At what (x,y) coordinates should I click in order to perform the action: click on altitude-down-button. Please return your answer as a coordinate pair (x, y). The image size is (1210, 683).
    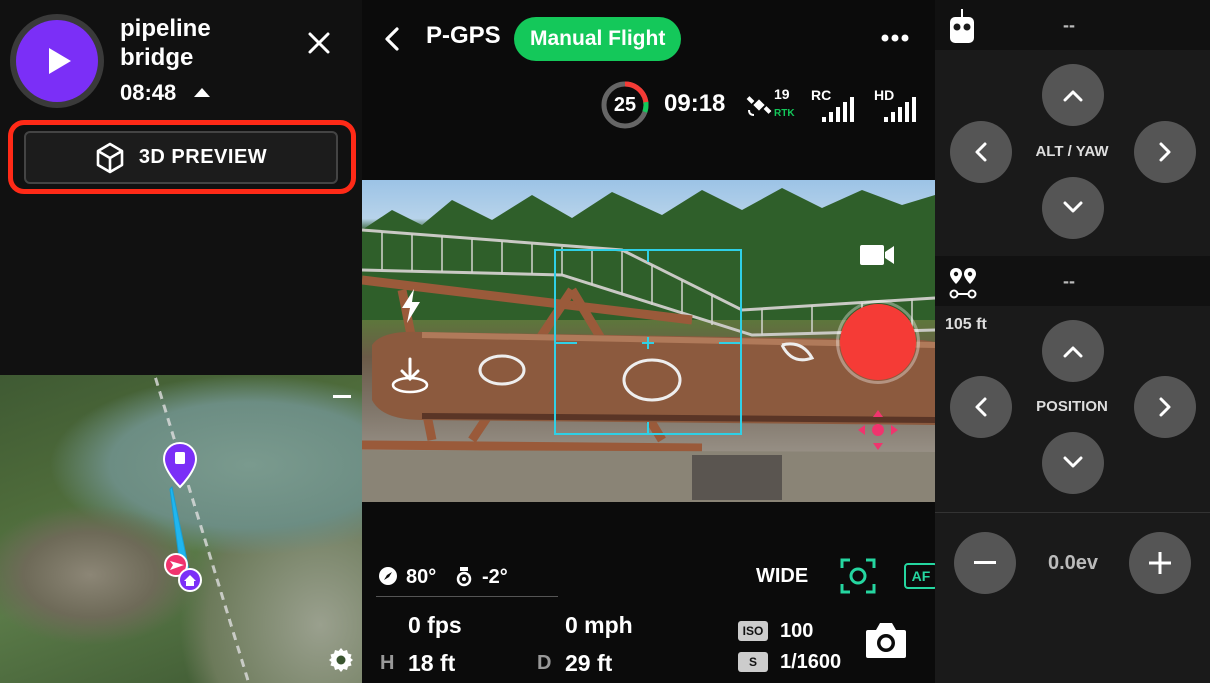
    Looking at the image, I should click on (1073, 208).